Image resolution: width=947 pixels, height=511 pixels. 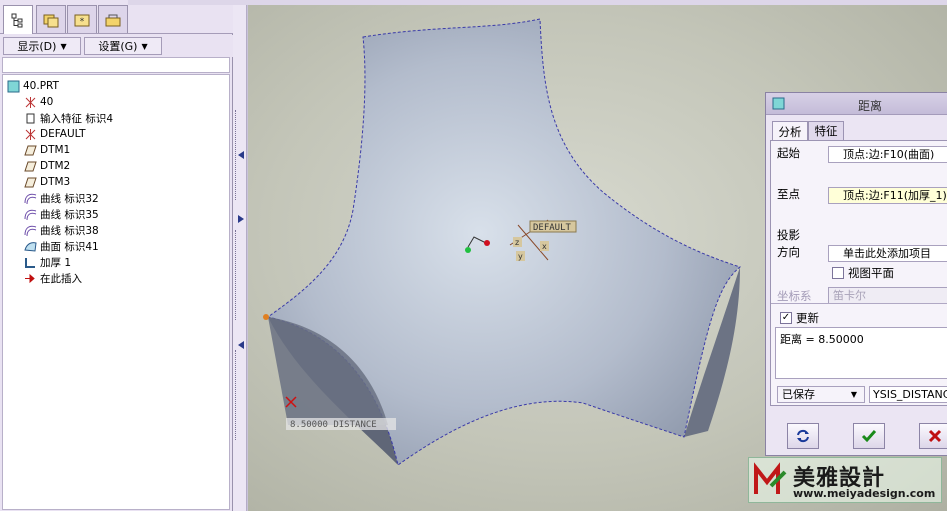 I want to click on folder-browser-icon, so click(x=51, y=20).